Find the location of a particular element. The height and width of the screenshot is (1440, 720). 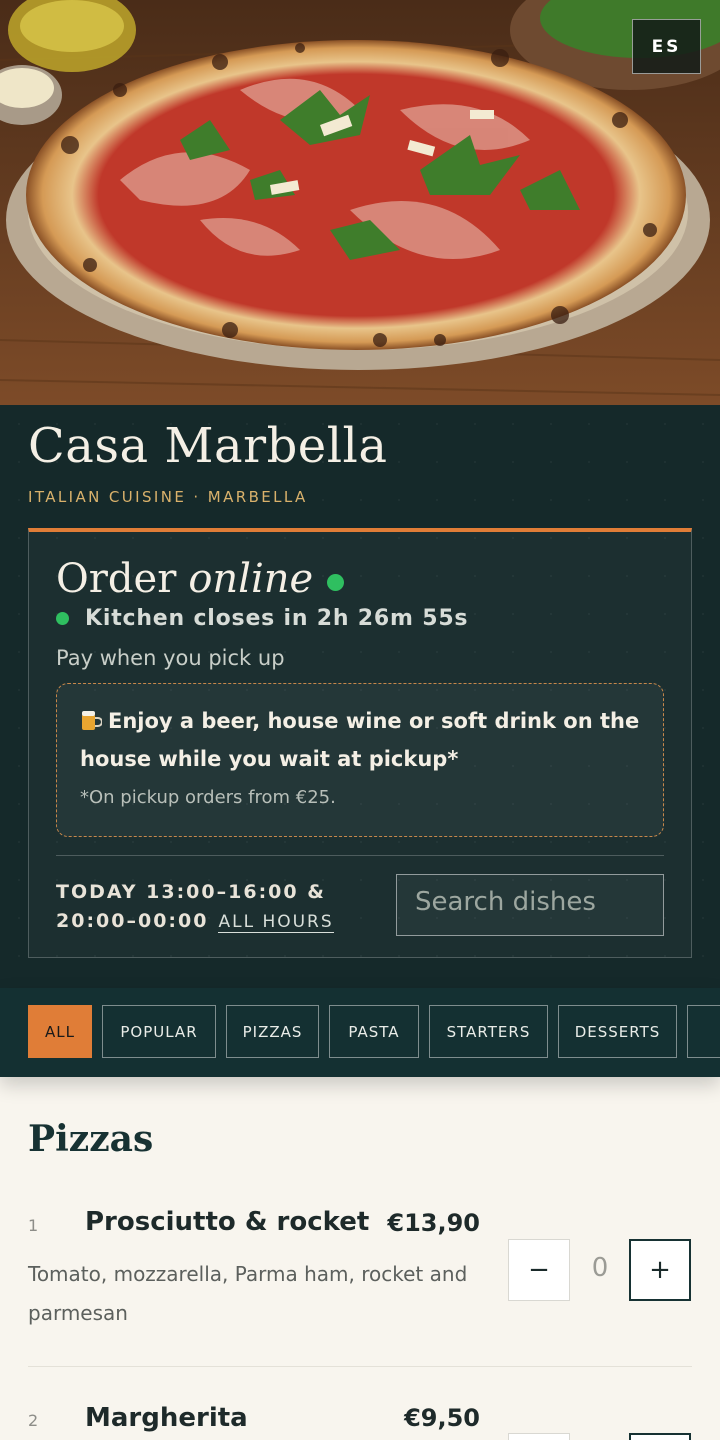

order-card-divider is located at coordinates (360, 855).